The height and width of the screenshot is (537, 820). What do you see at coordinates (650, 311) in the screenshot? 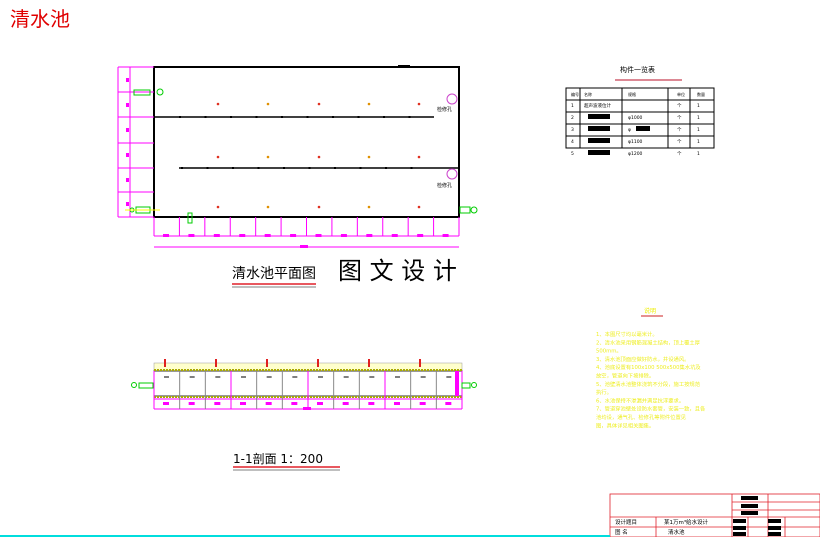
I see `notes-heading: 说明` at bounding box center [650, 311].